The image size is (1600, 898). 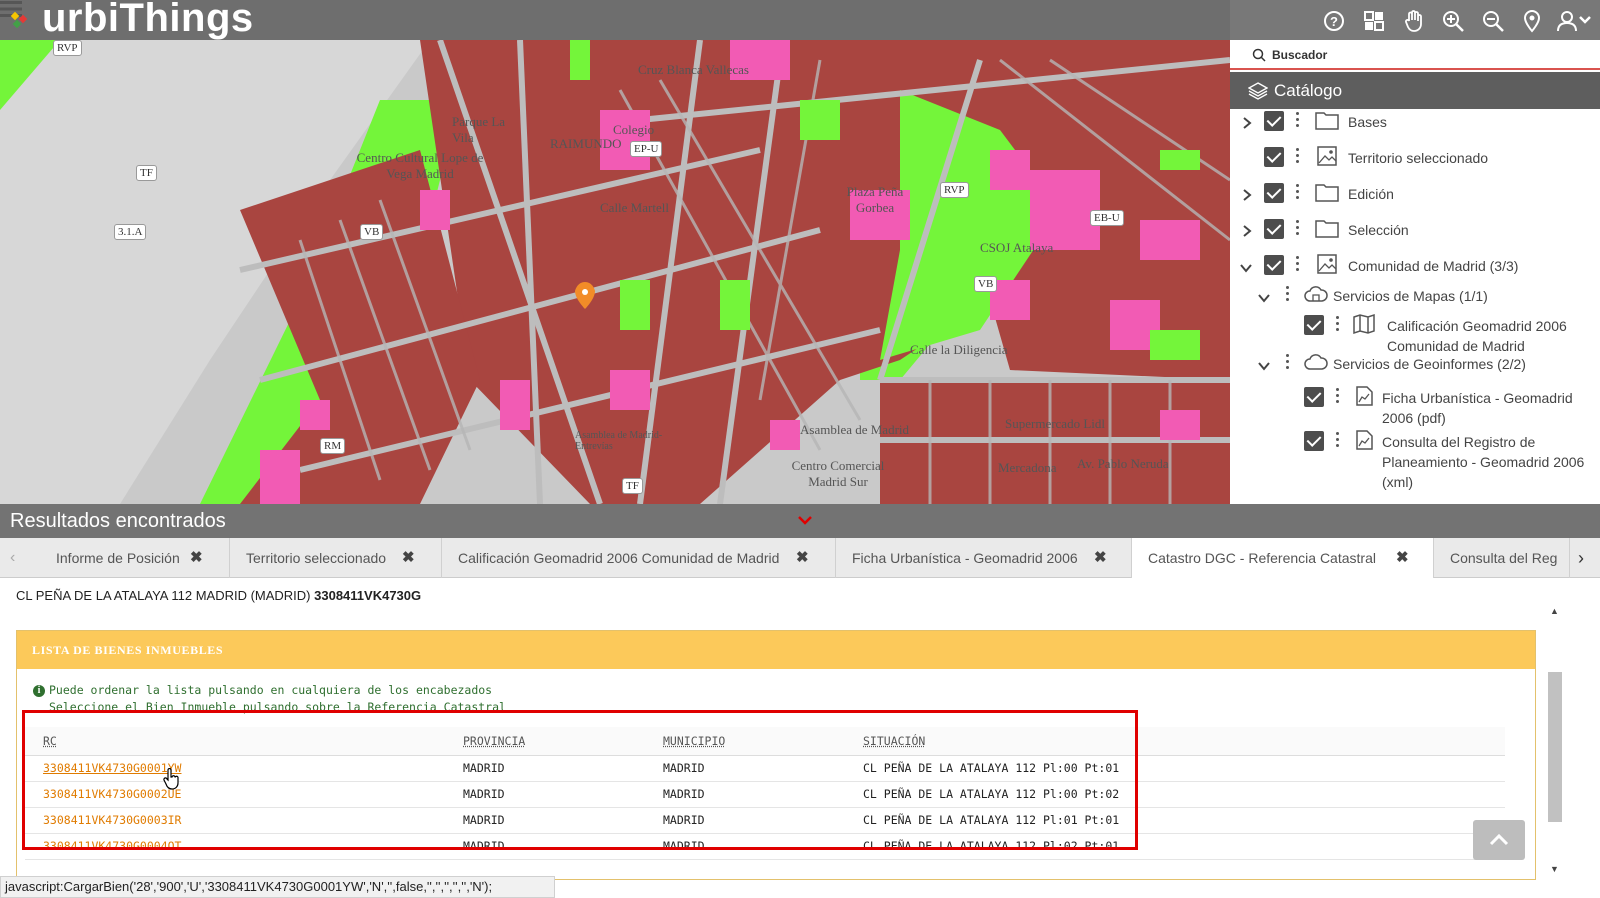 What do you see at coordinates (1410, 296) in the screenshot?
I see `catalog-item-label: Servicios de Mapas (1/1)` at bounding box center [1410, 296].